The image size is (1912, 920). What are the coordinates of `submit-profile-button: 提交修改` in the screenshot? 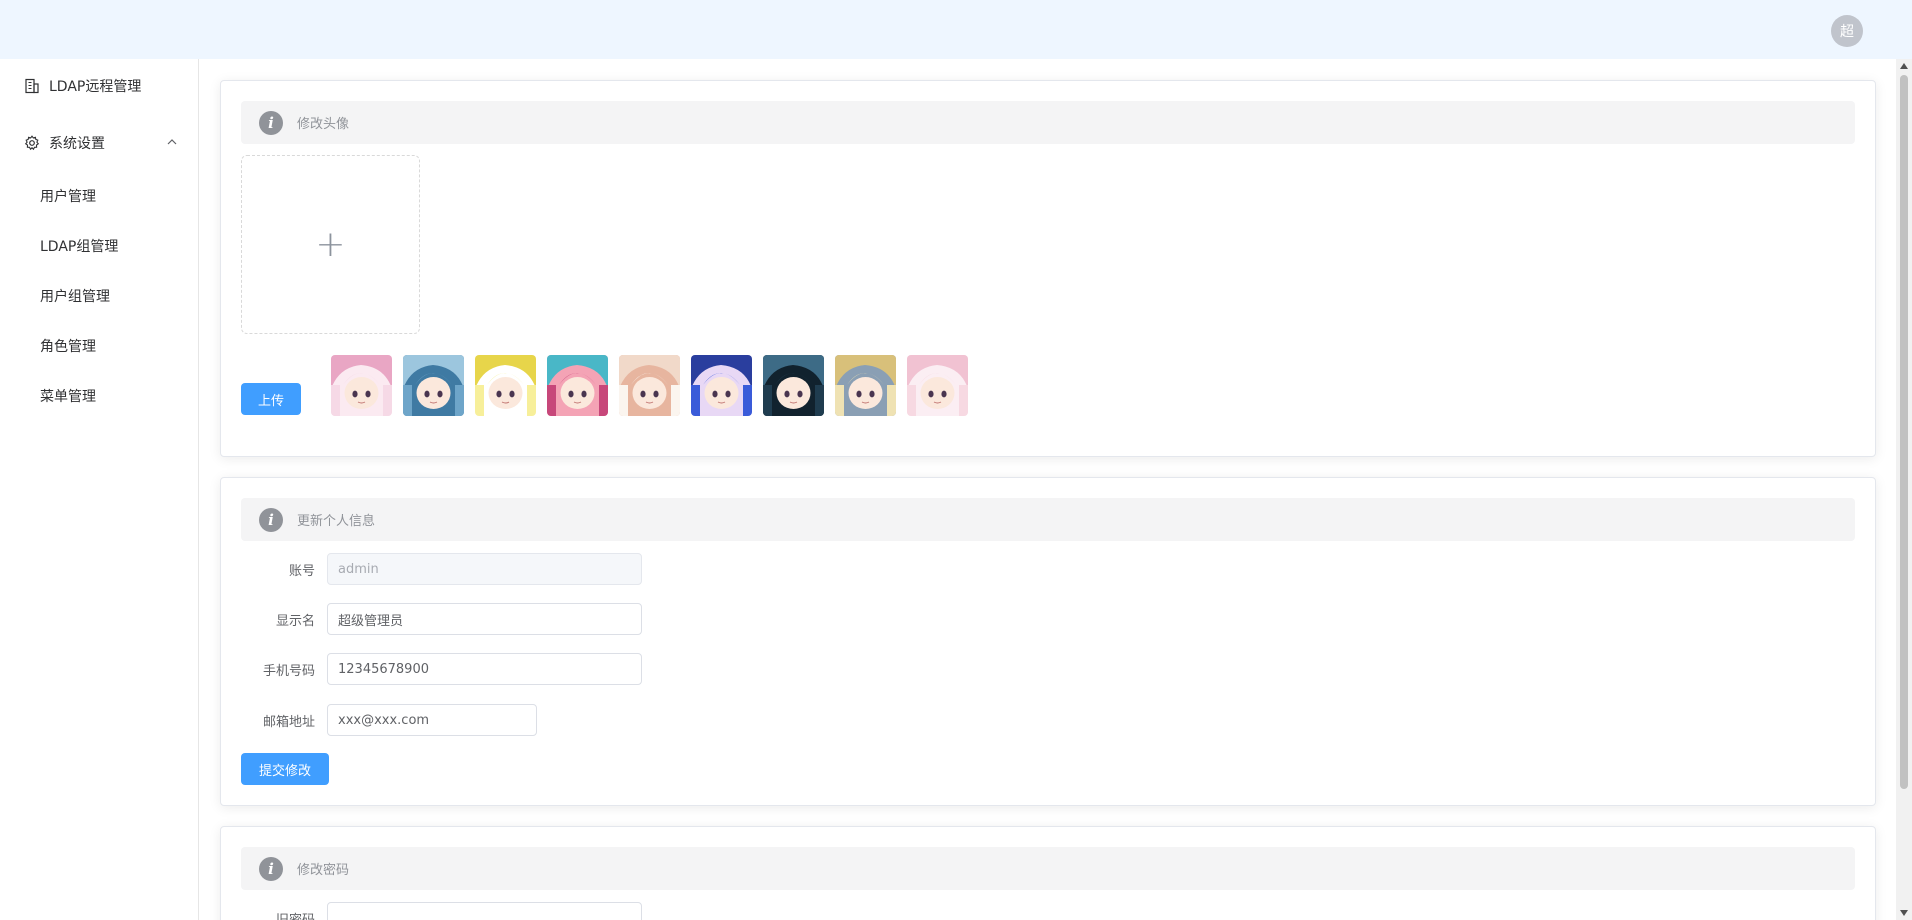 It's located at (285, 769).